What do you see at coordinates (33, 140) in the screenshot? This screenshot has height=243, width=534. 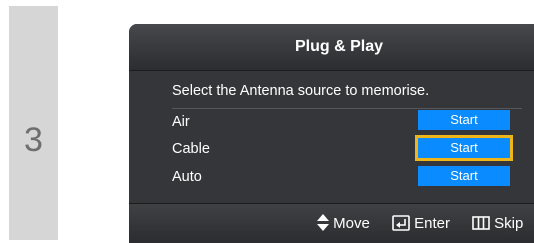 I see `step-number: 3` at bounding box center [33, 140].